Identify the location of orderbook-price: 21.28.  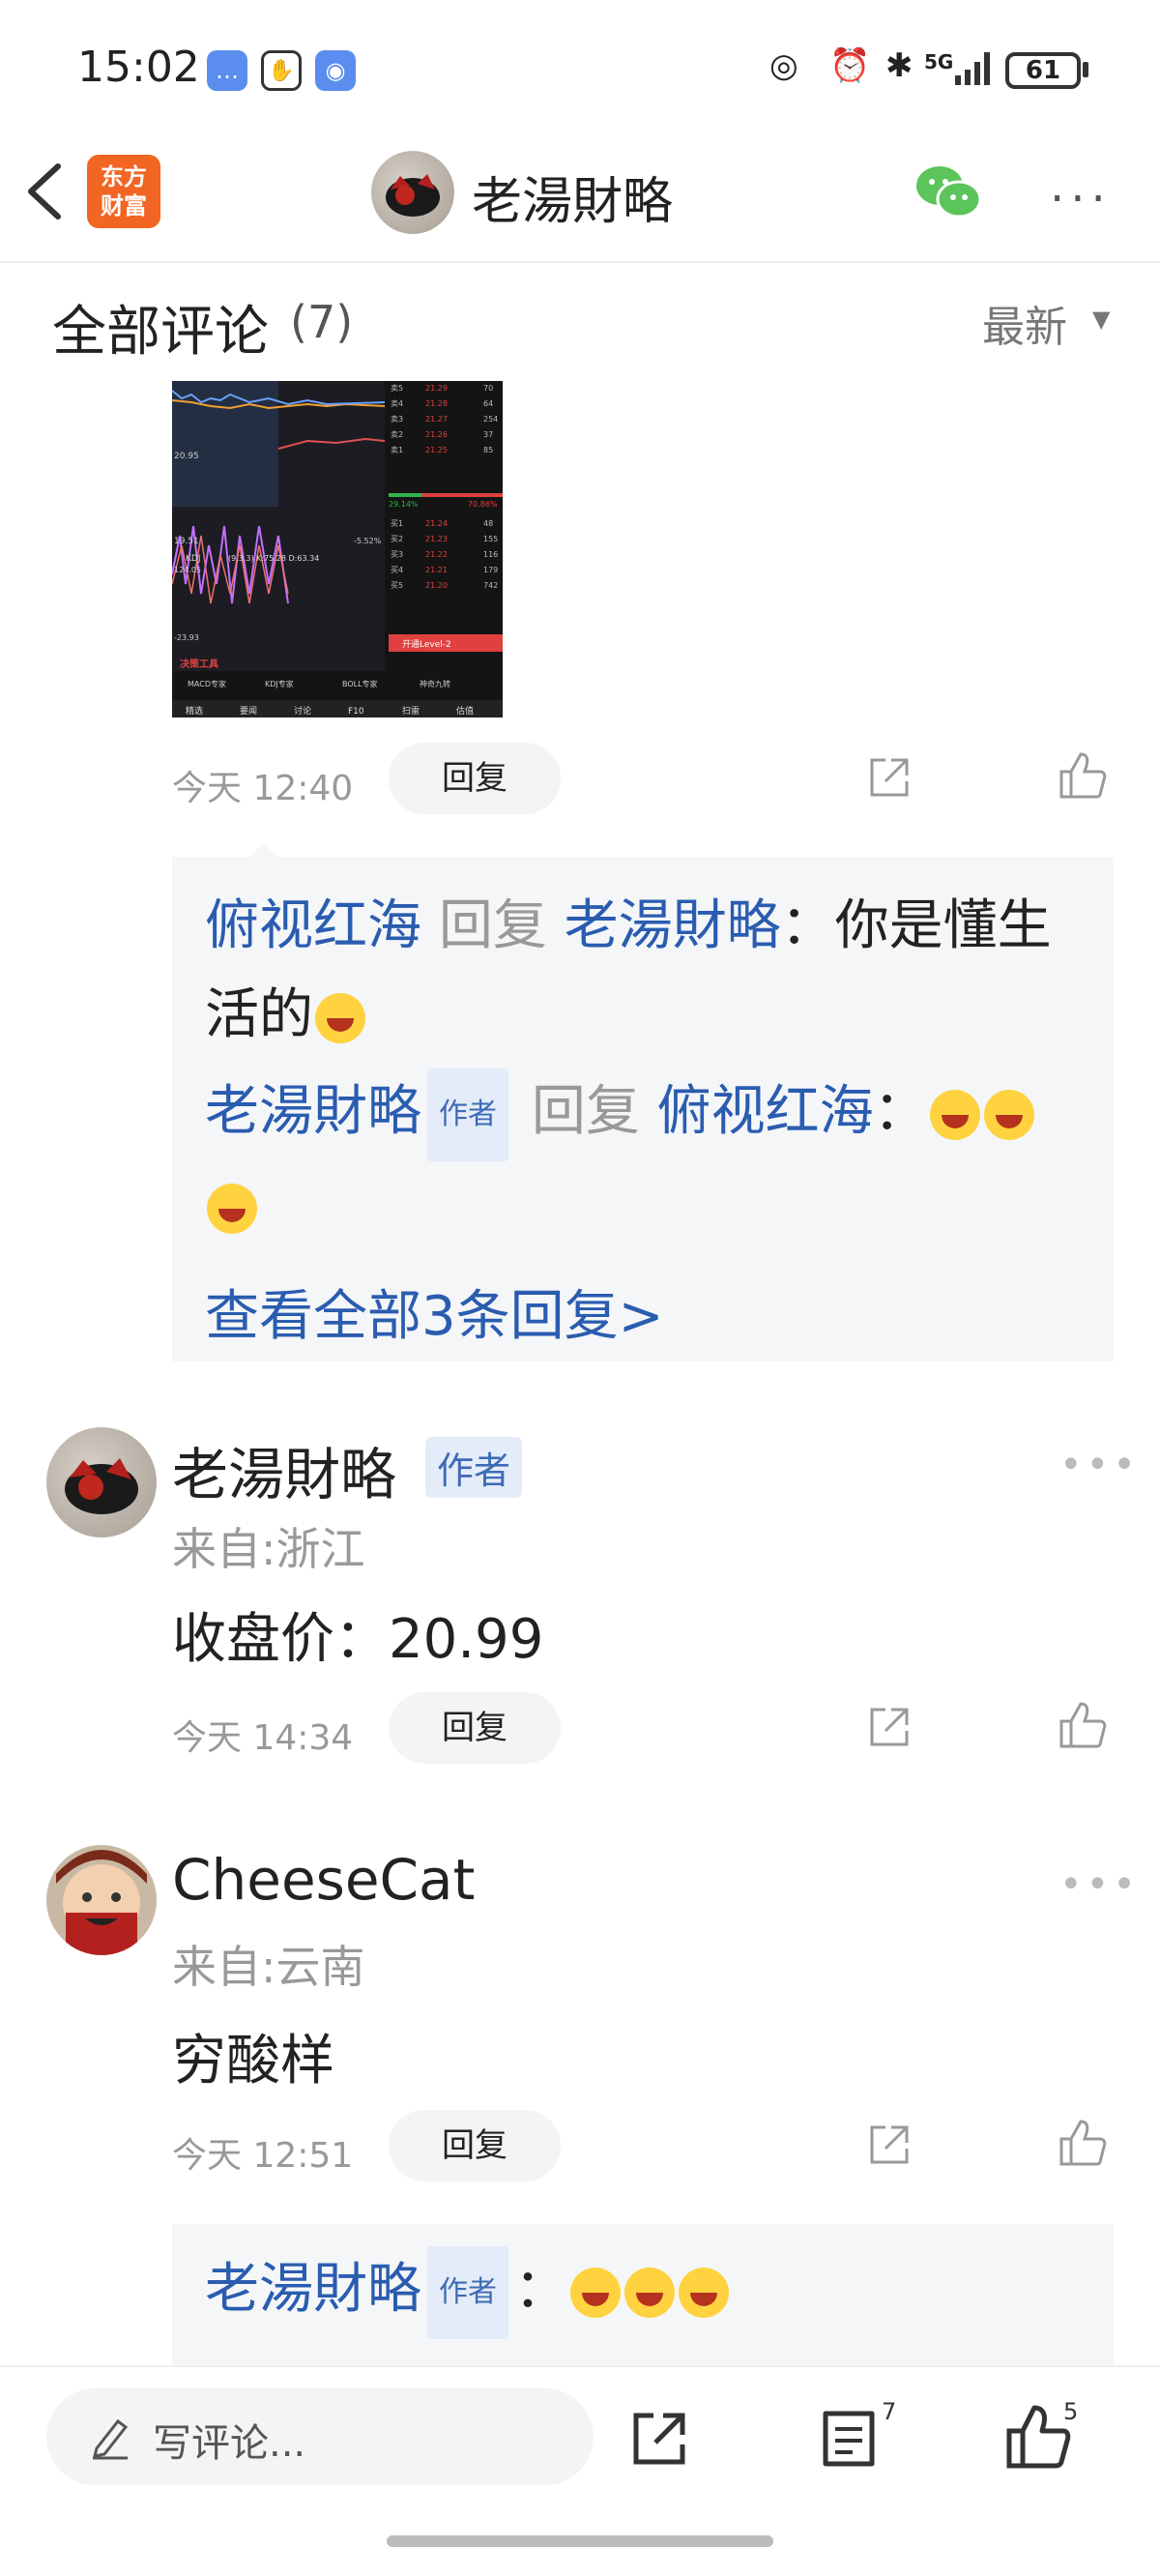
(436, 403).